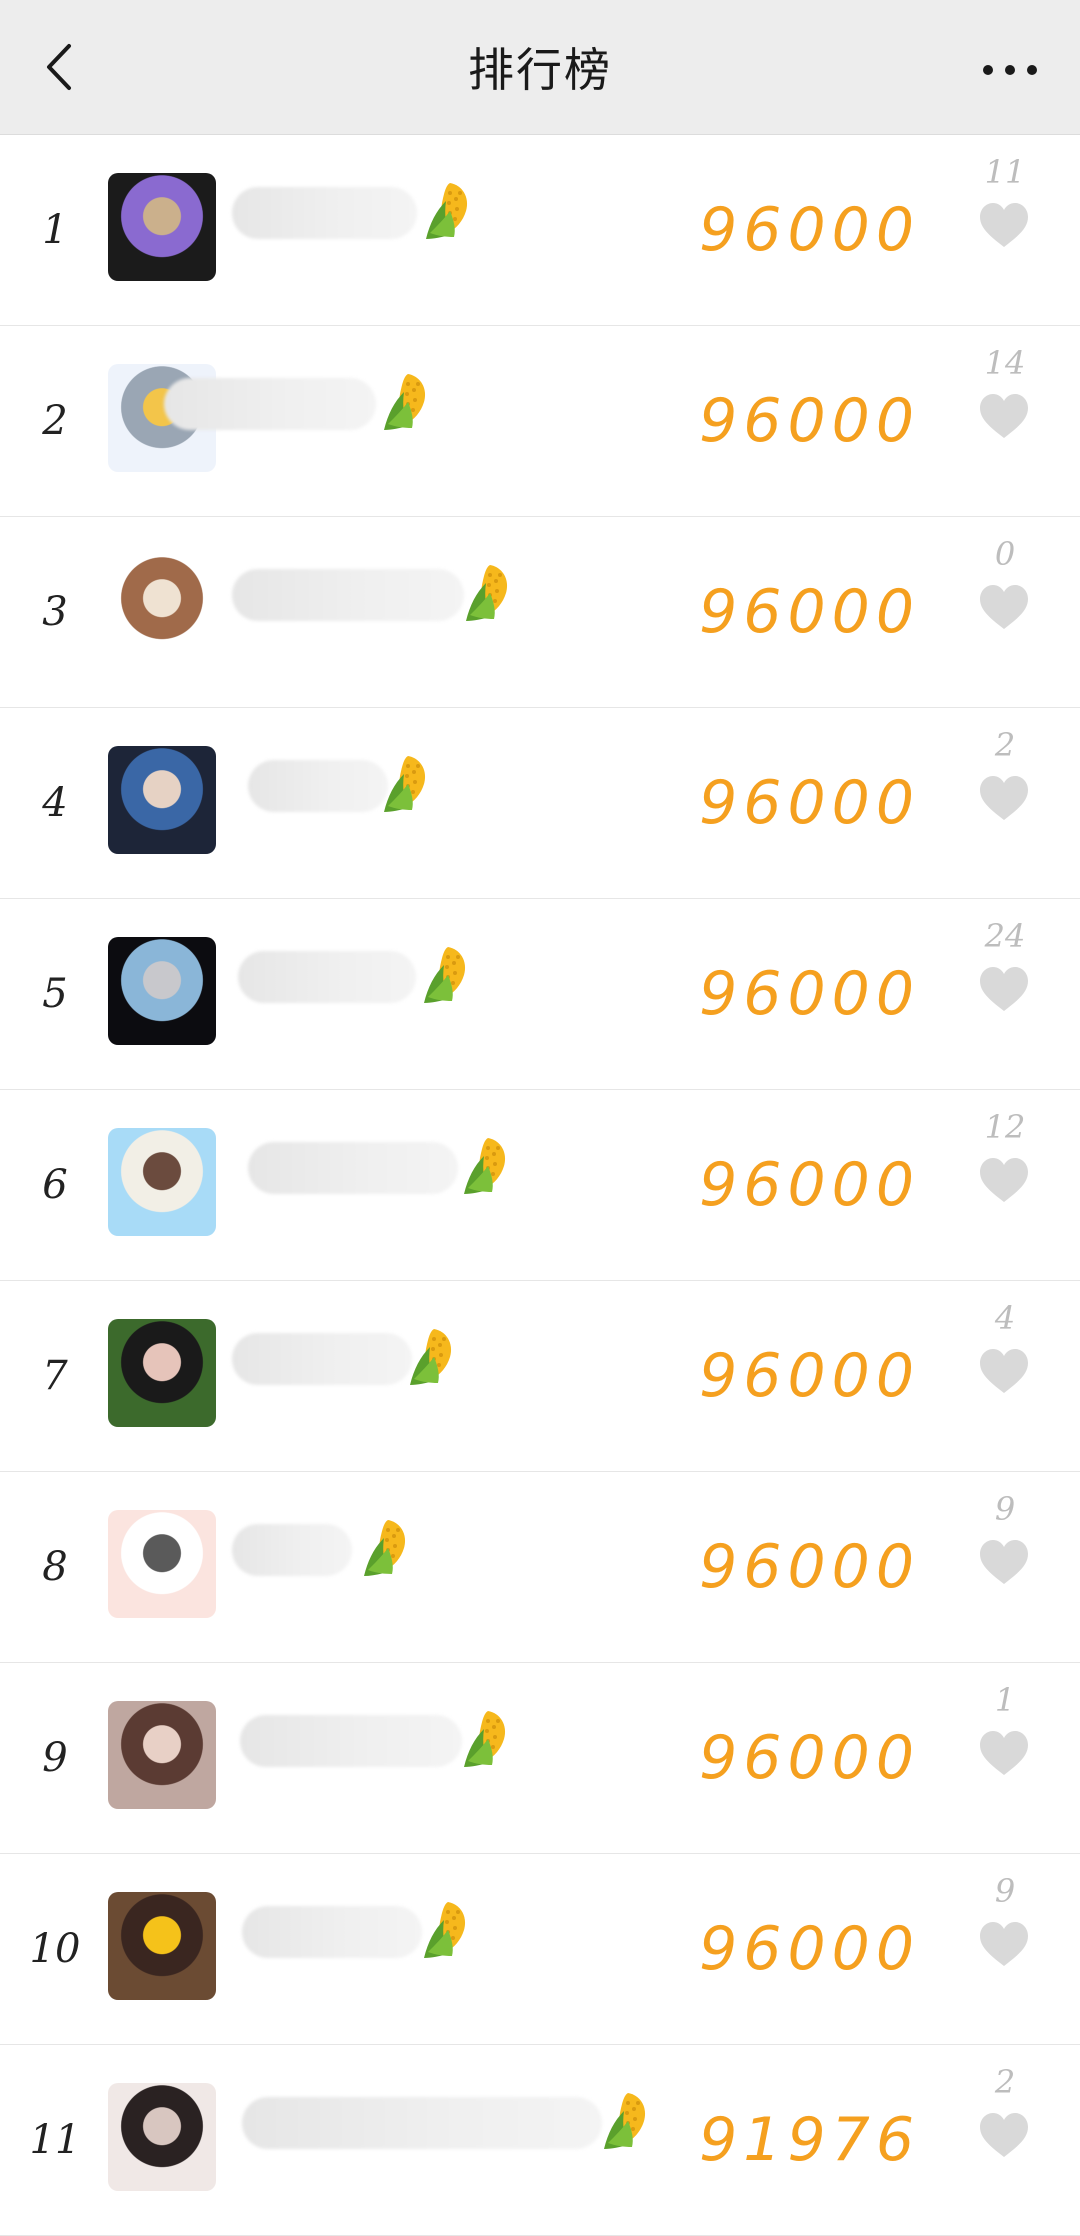  I want to click on like-count: 4, so click(1005, 1318).